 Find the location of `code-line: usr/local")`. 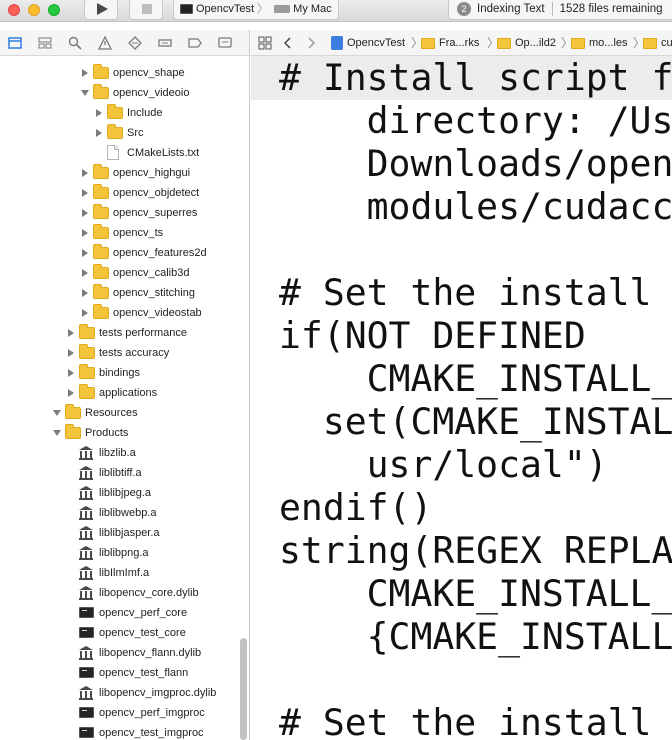

code-line: usr/local") is located at coordinates (475, 464).